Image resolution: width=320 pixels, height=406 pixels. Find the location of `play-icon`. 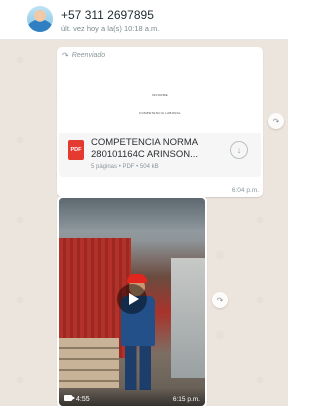

play-icon is located at coordinates (133, 299).